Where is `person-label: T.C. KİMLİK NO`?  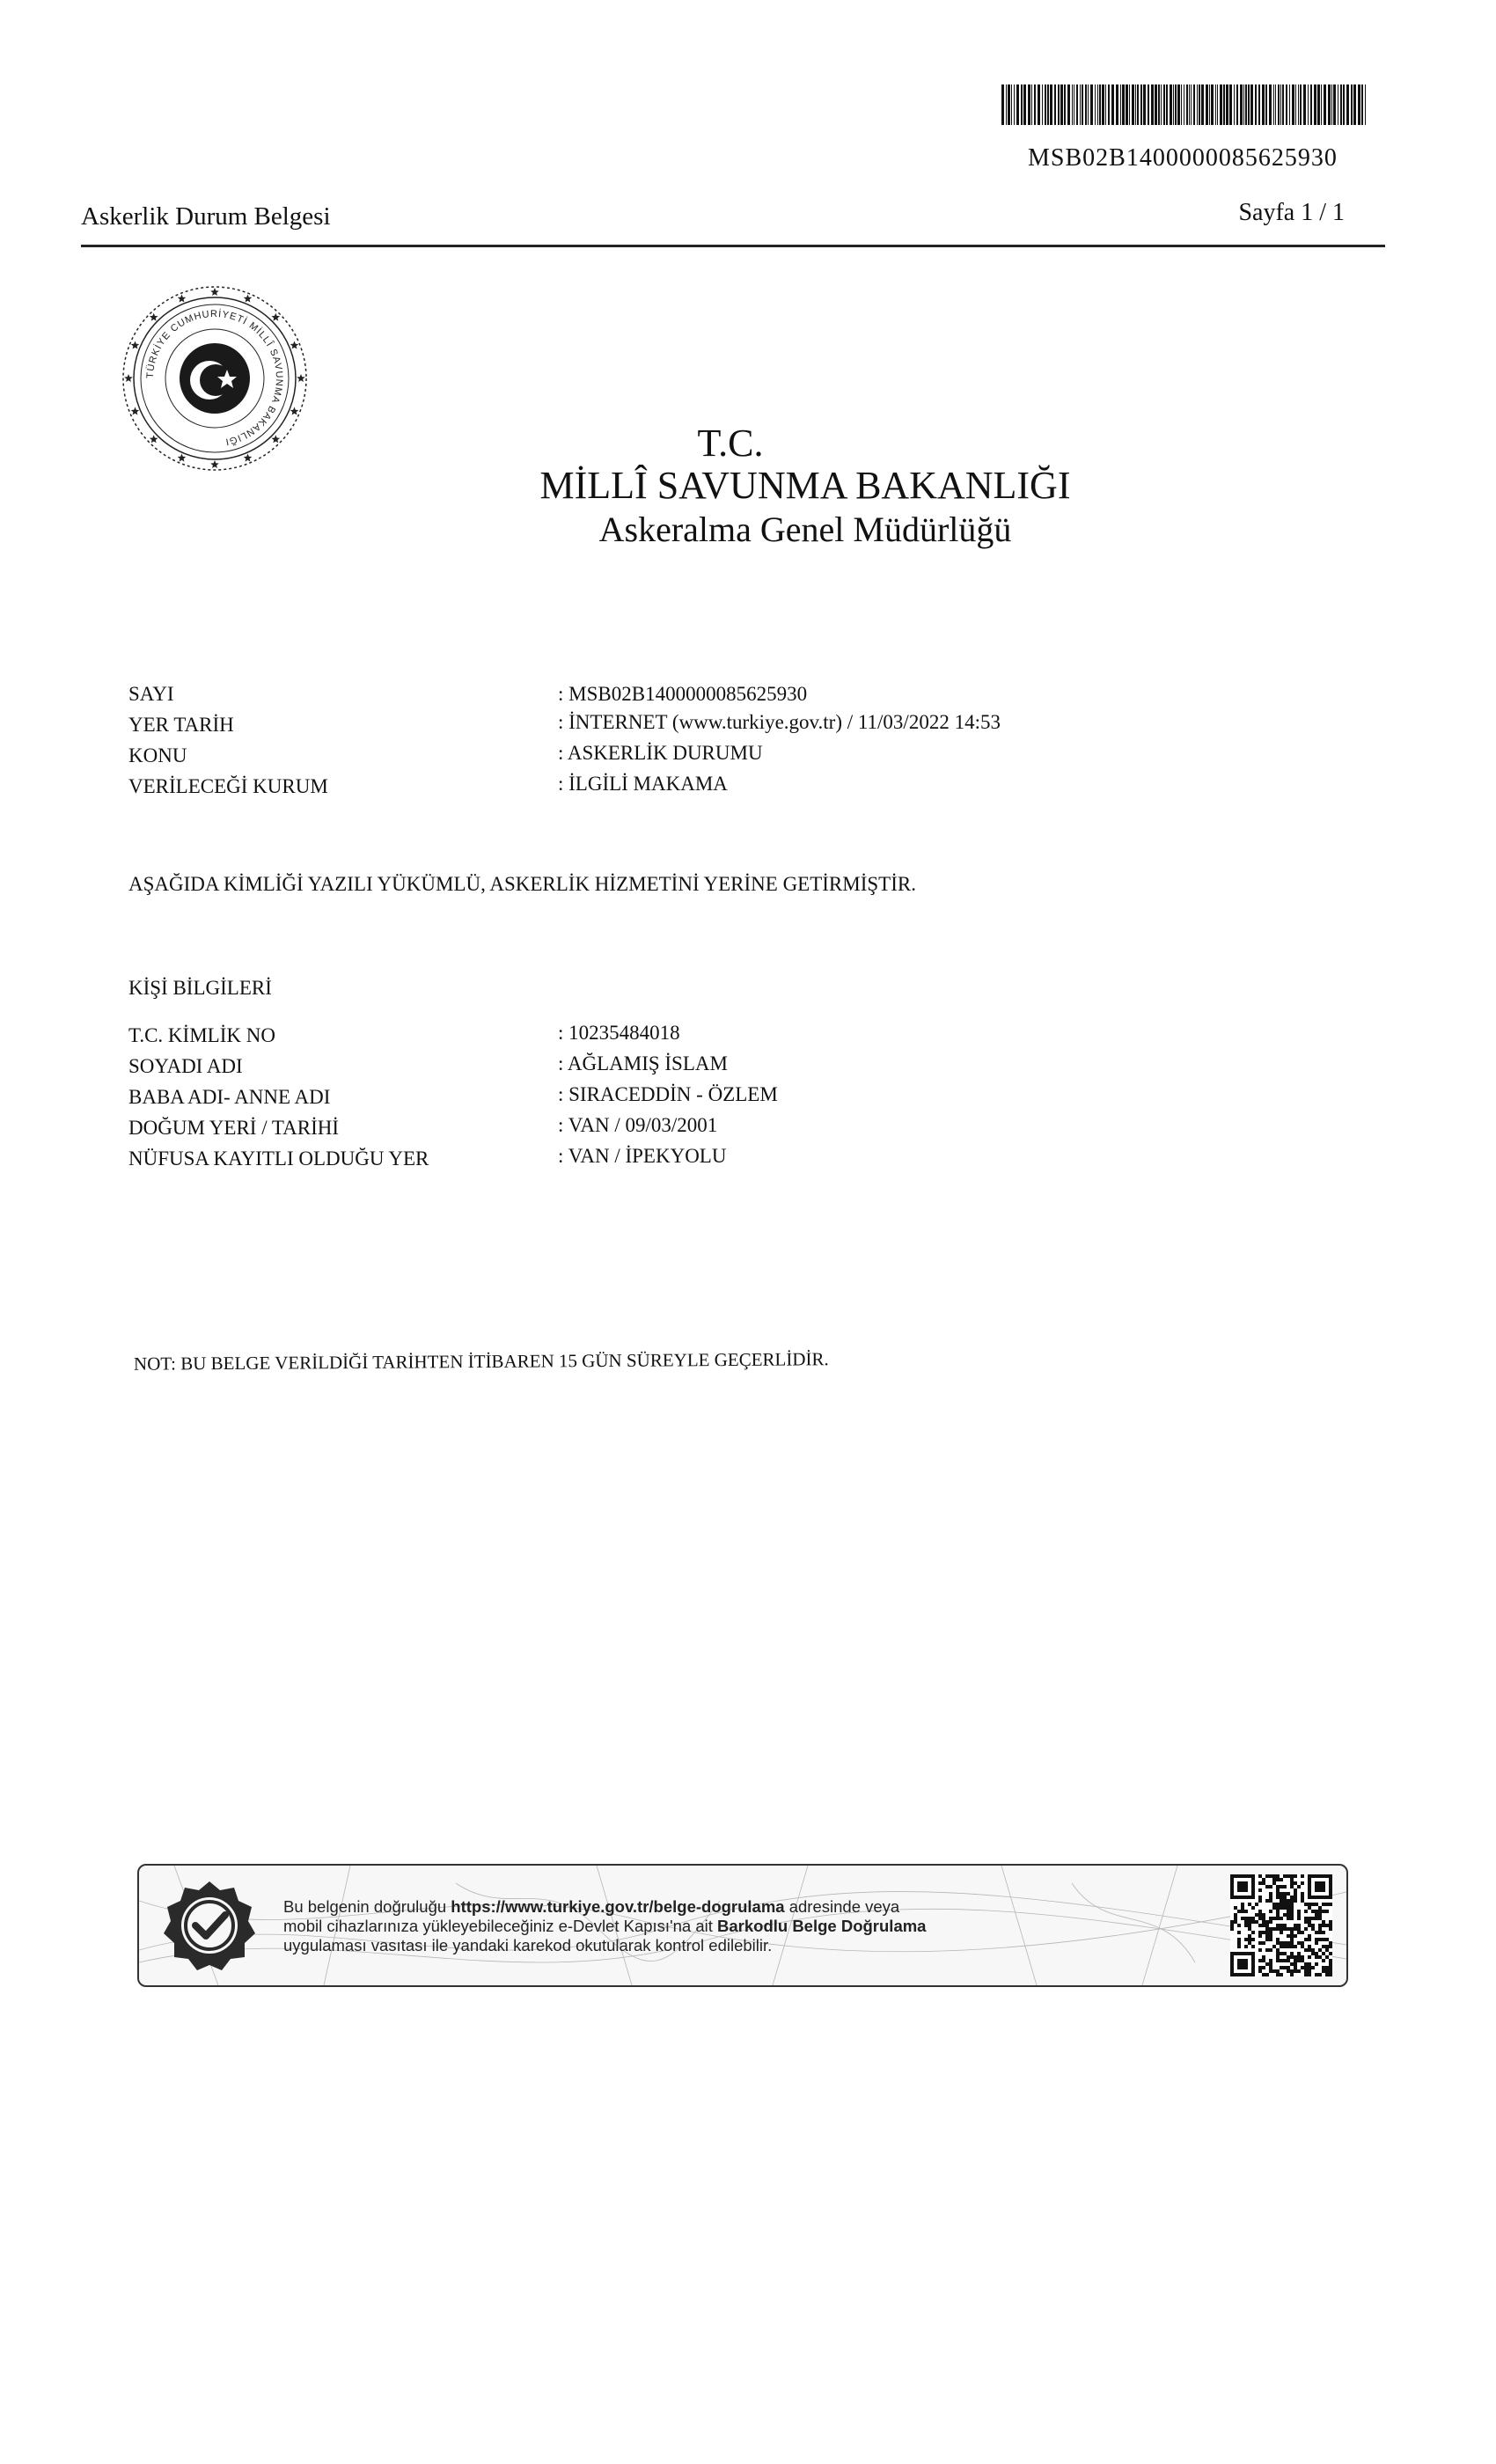 person-label: T.C. KİMLİK NO is located at coordinates (202, 1035).